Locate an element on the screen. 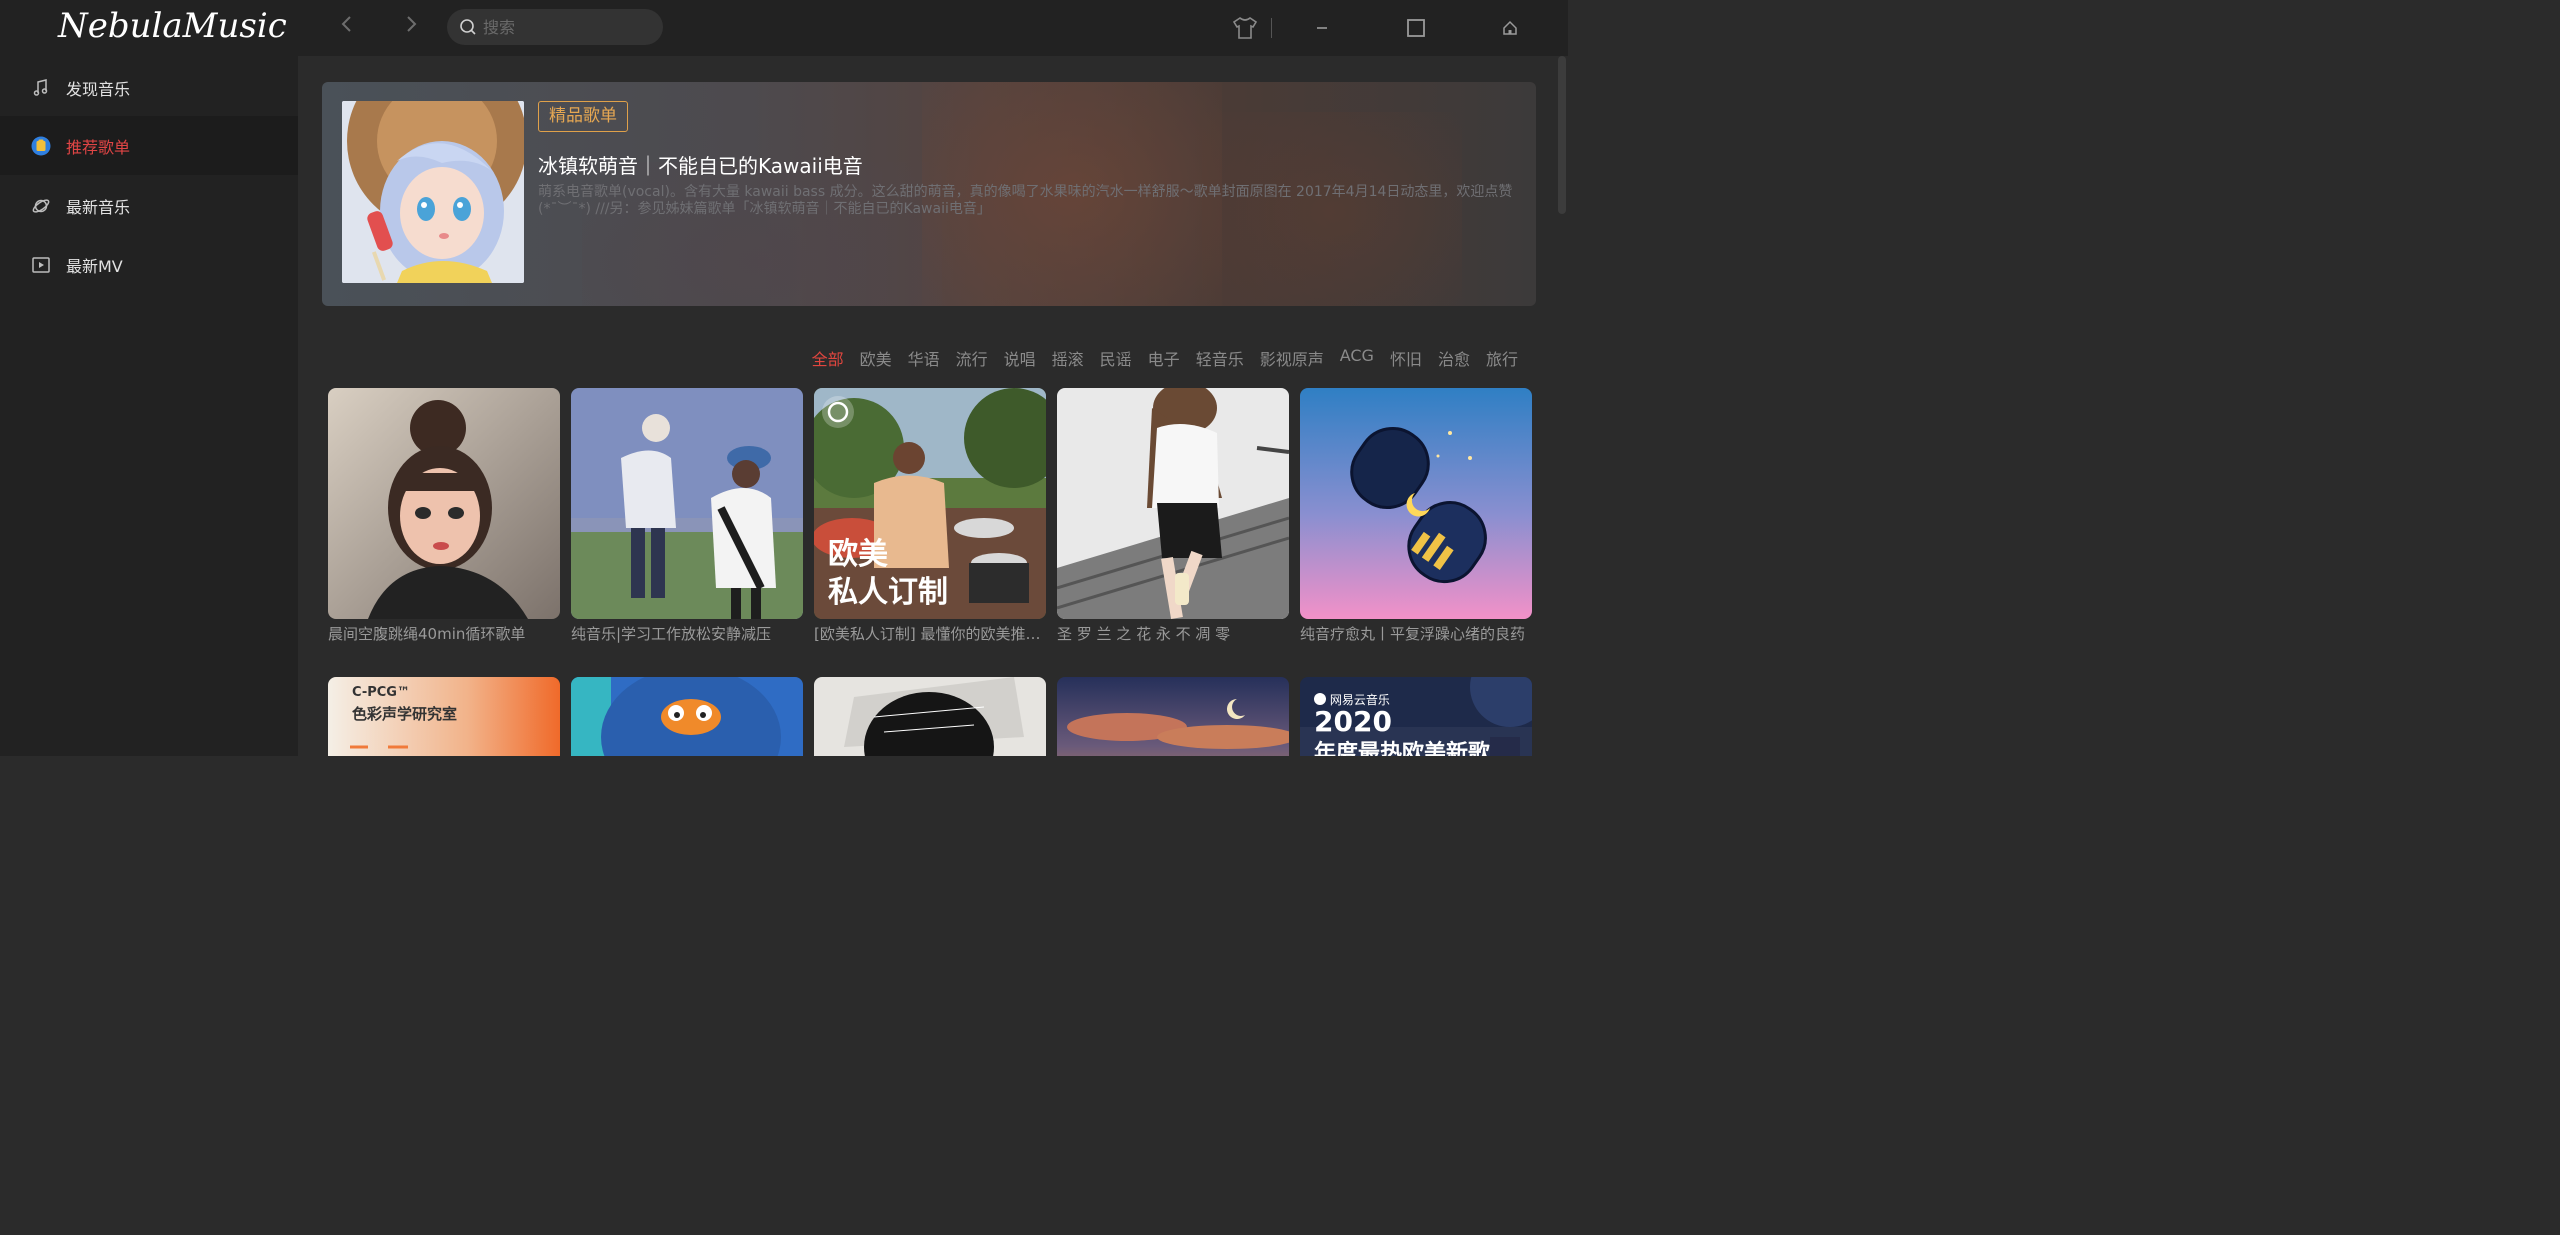 The width and height of the screenshot is (2560, 1235). home-button is located at coordinates (1510, 28).